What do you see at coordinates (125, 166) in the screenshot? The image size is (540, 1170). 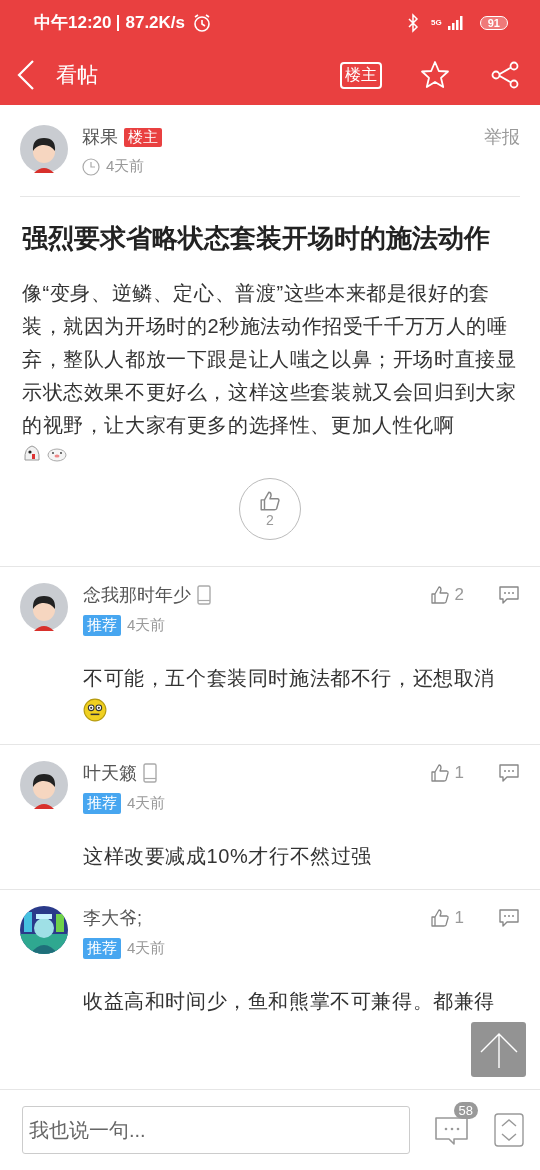 I see `post-time: 4天前` at bounding box center [125, 166].